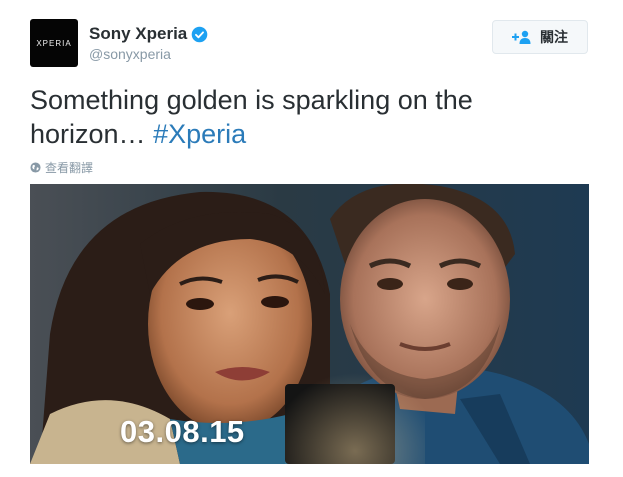 Image resolution: width=623 pixels, height=477 pixels. I want to click on profile-avatar: XPERIA, so click(54, 43).